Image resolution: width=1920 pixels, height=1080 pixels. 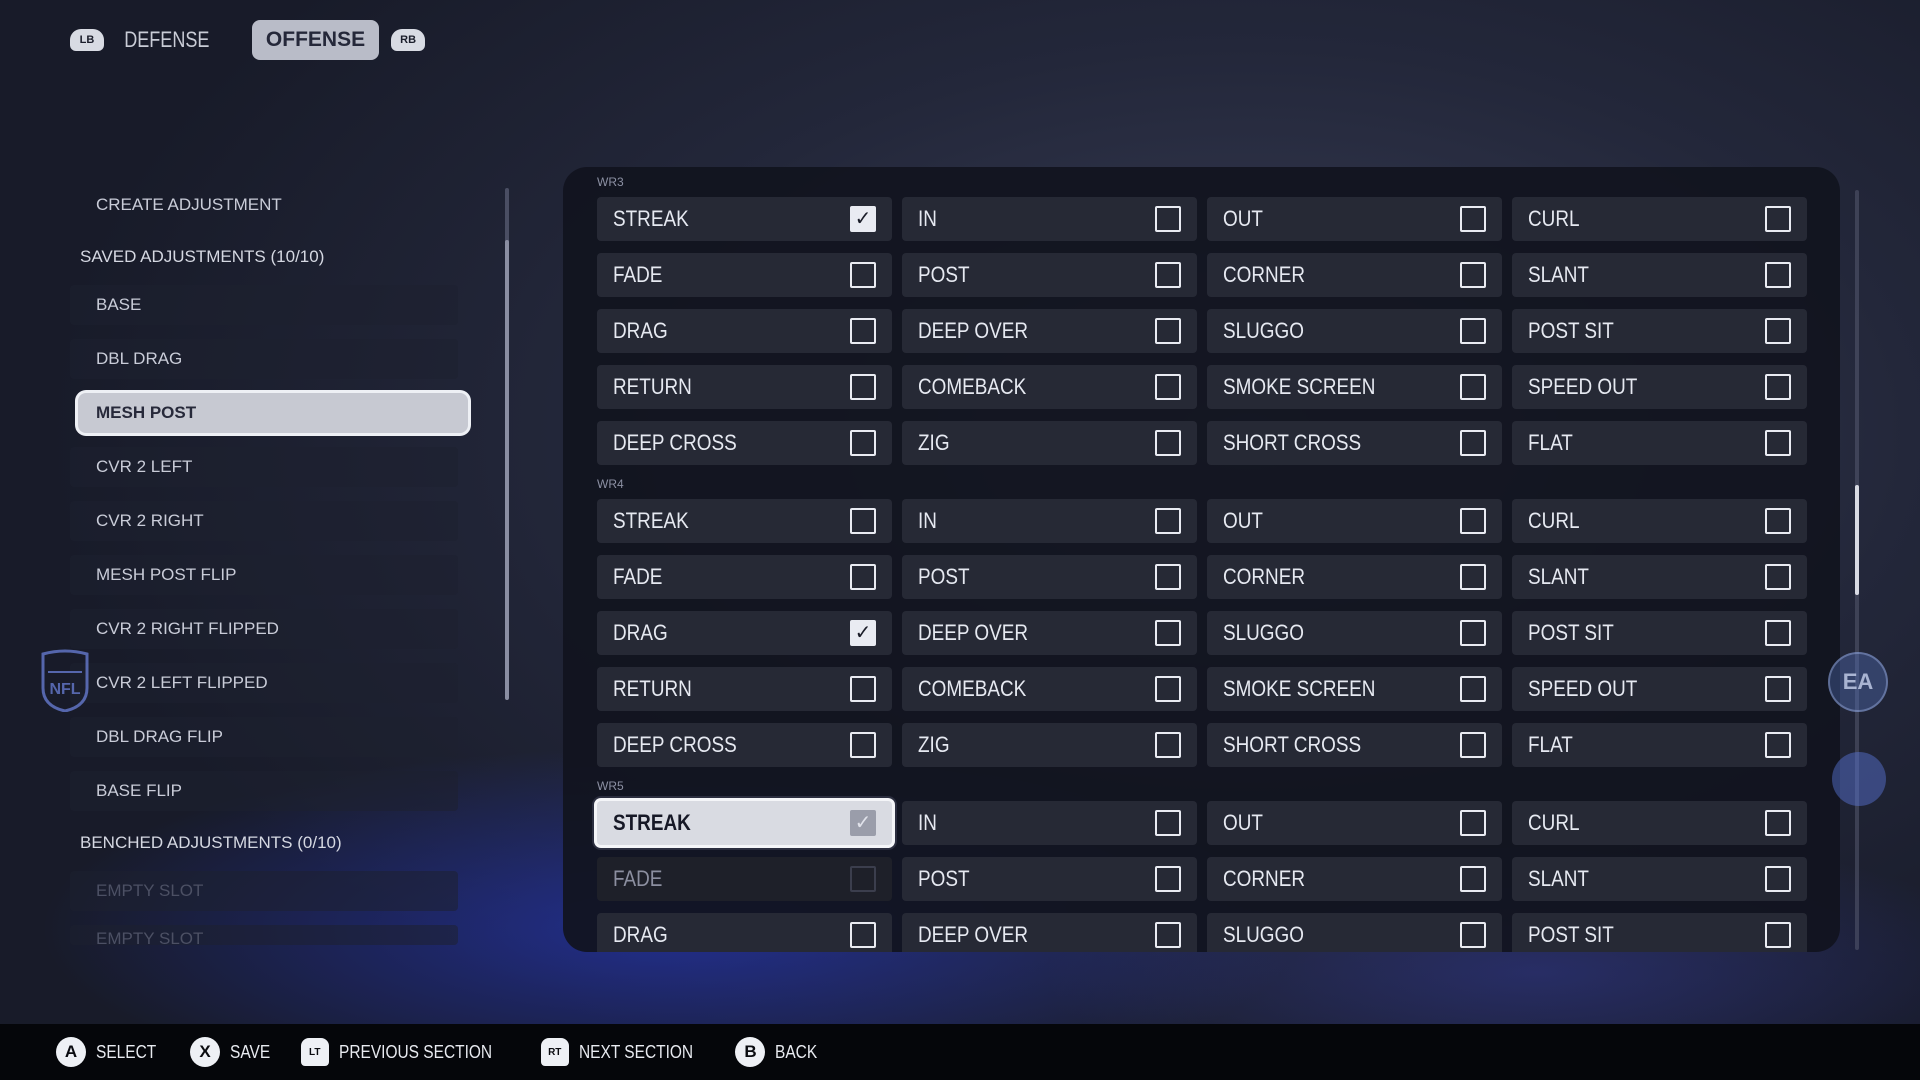 What do you see at coordinates (111, 1052) in the screenshot?
I see `select-hint: A SELECT` at bounding box center [111, 1052].